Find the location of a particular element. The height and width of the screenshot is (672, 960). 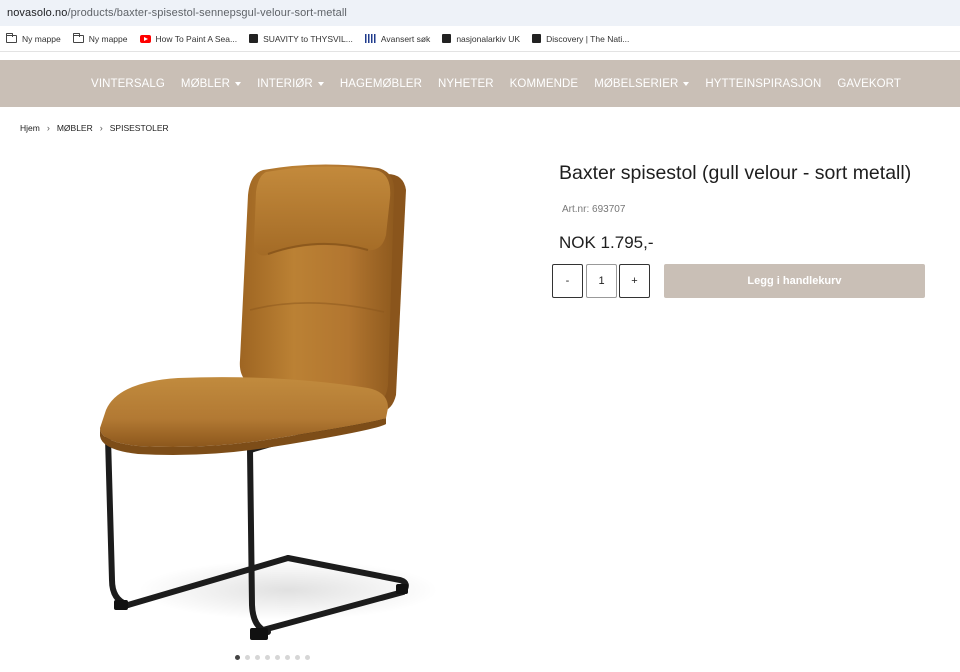

breadcrumb-home: Hjem is located at coordinates (30, 128).